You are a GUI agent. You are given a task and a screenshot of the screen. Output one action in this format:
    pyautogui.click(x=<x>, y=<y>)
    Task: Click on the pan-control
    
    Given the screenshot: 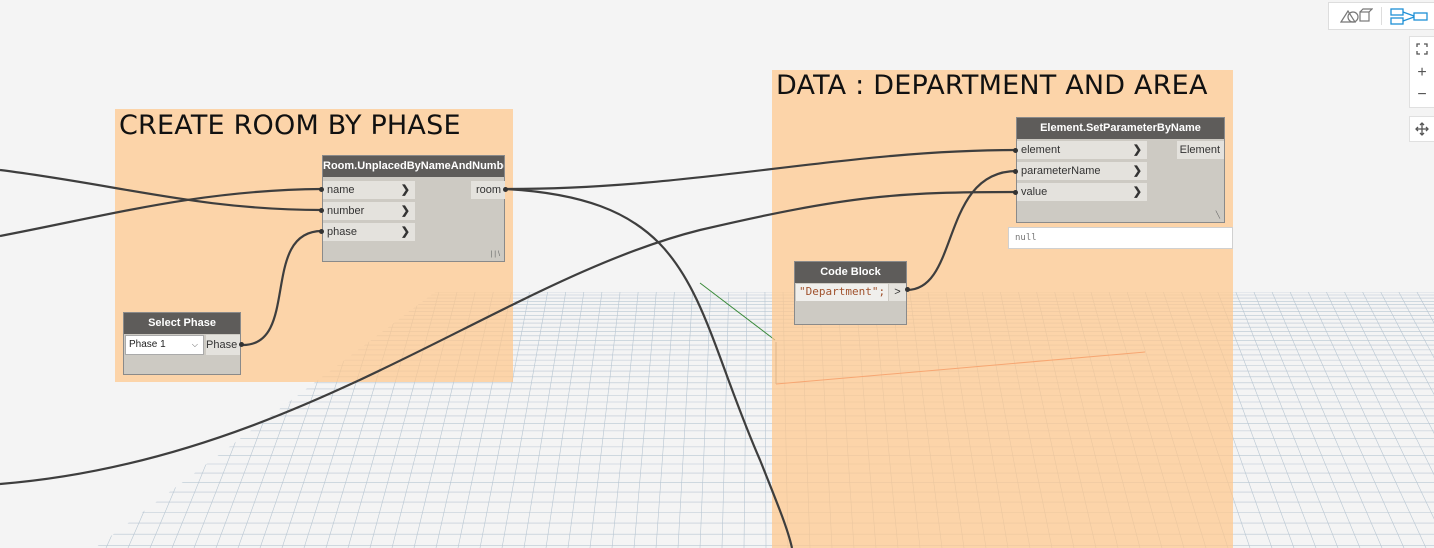 What is the action you would take?
    pyautogui.click(x=1421, y=129)
    